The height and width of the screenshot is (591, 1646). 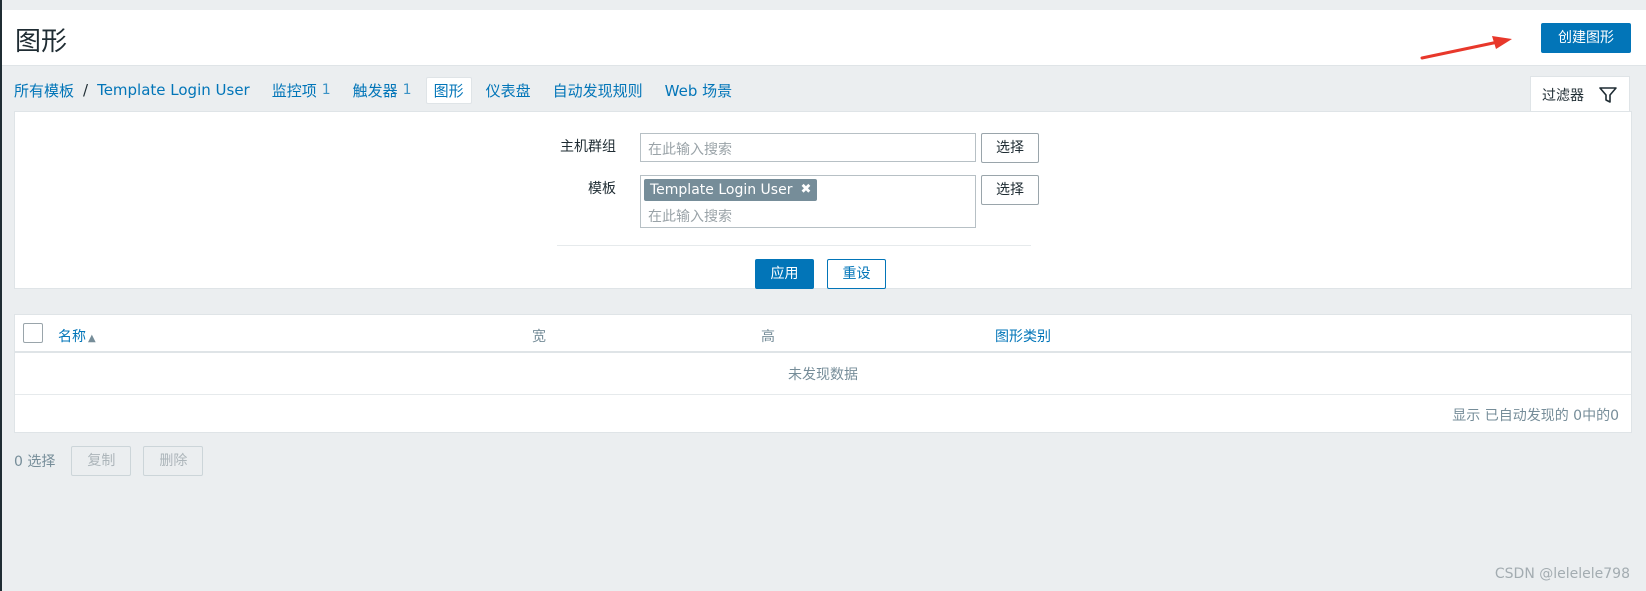 What do you see at coordinates (1563, 95) in the screenshot?
I see `filter-tab-label: 过滤器` at bounding box center [1563, 95].